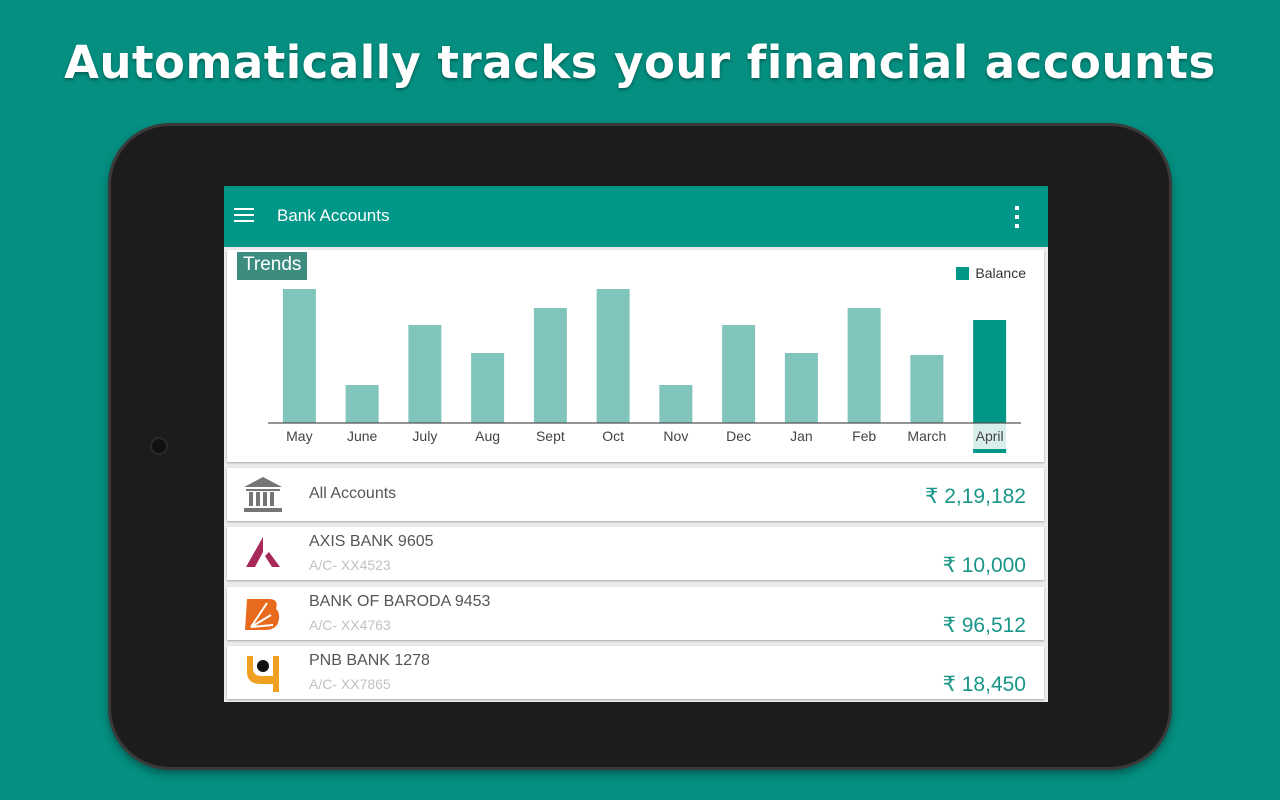  What do you see at coordinates (984, 565) in the screenshot?
I see `account-amount: ₹ 10,000` at bounding box center [984, 565].